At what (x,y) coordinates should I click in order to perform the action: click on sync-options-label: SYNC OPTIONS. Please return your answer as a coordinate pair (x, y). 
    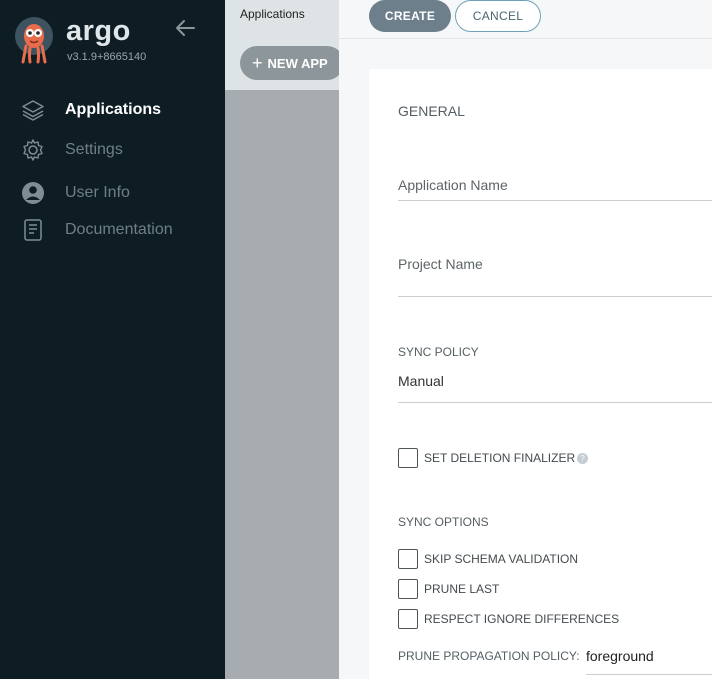
    Looking at the image, I should click on (443, 522).